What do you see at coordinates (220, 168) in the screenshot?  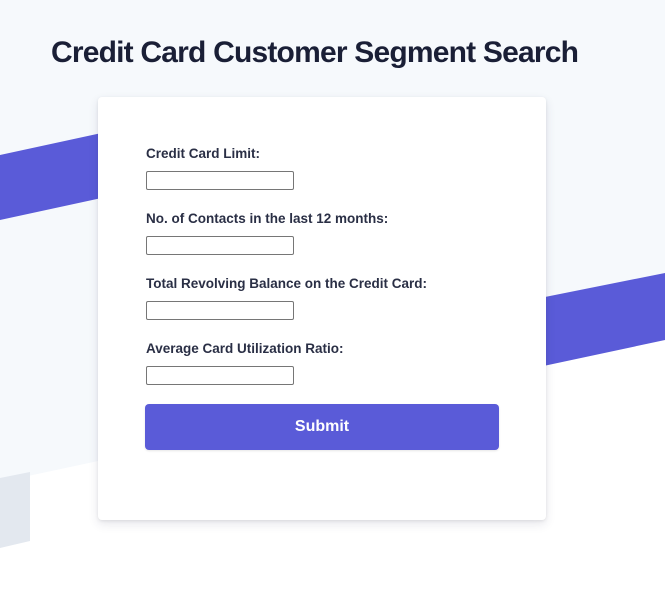 I see `credit-limit-field: Credit Card Limit:` at bounding box center [220, 168].